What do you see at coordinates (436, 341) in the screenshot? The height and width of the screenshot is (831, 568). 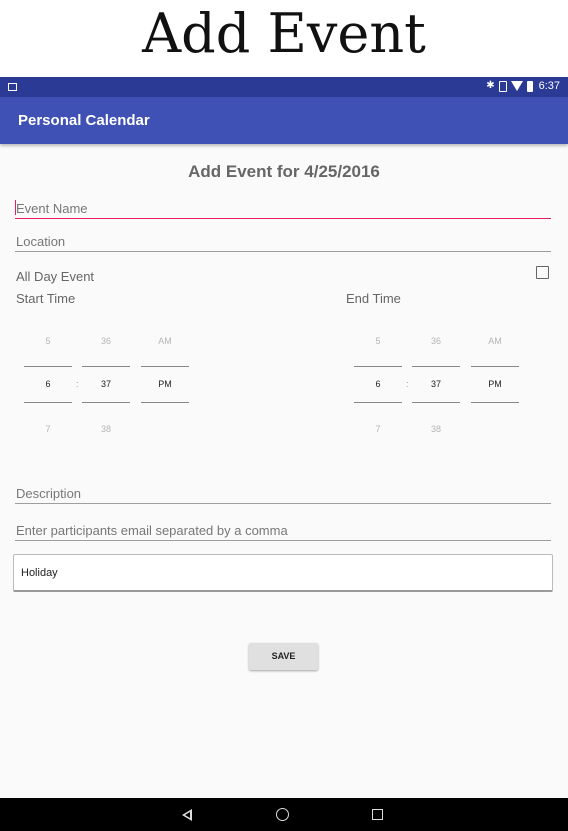 I see `end-minute-prev: 36` at bounding box center [436, 341].